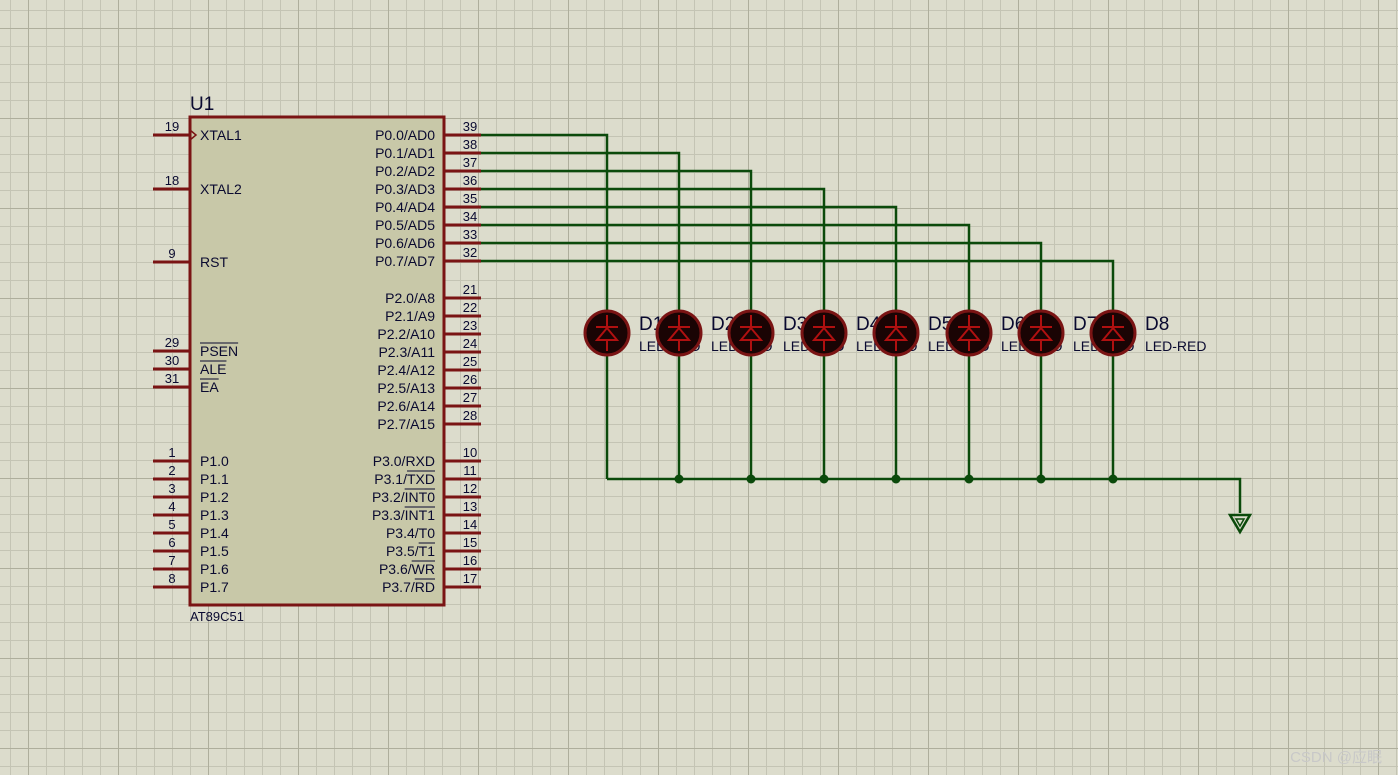 This screenshot has width=1398, height=775. Describe the element at coordinates (171, 488) in the screenshot. I see `pin-number-3: 3` at that location.